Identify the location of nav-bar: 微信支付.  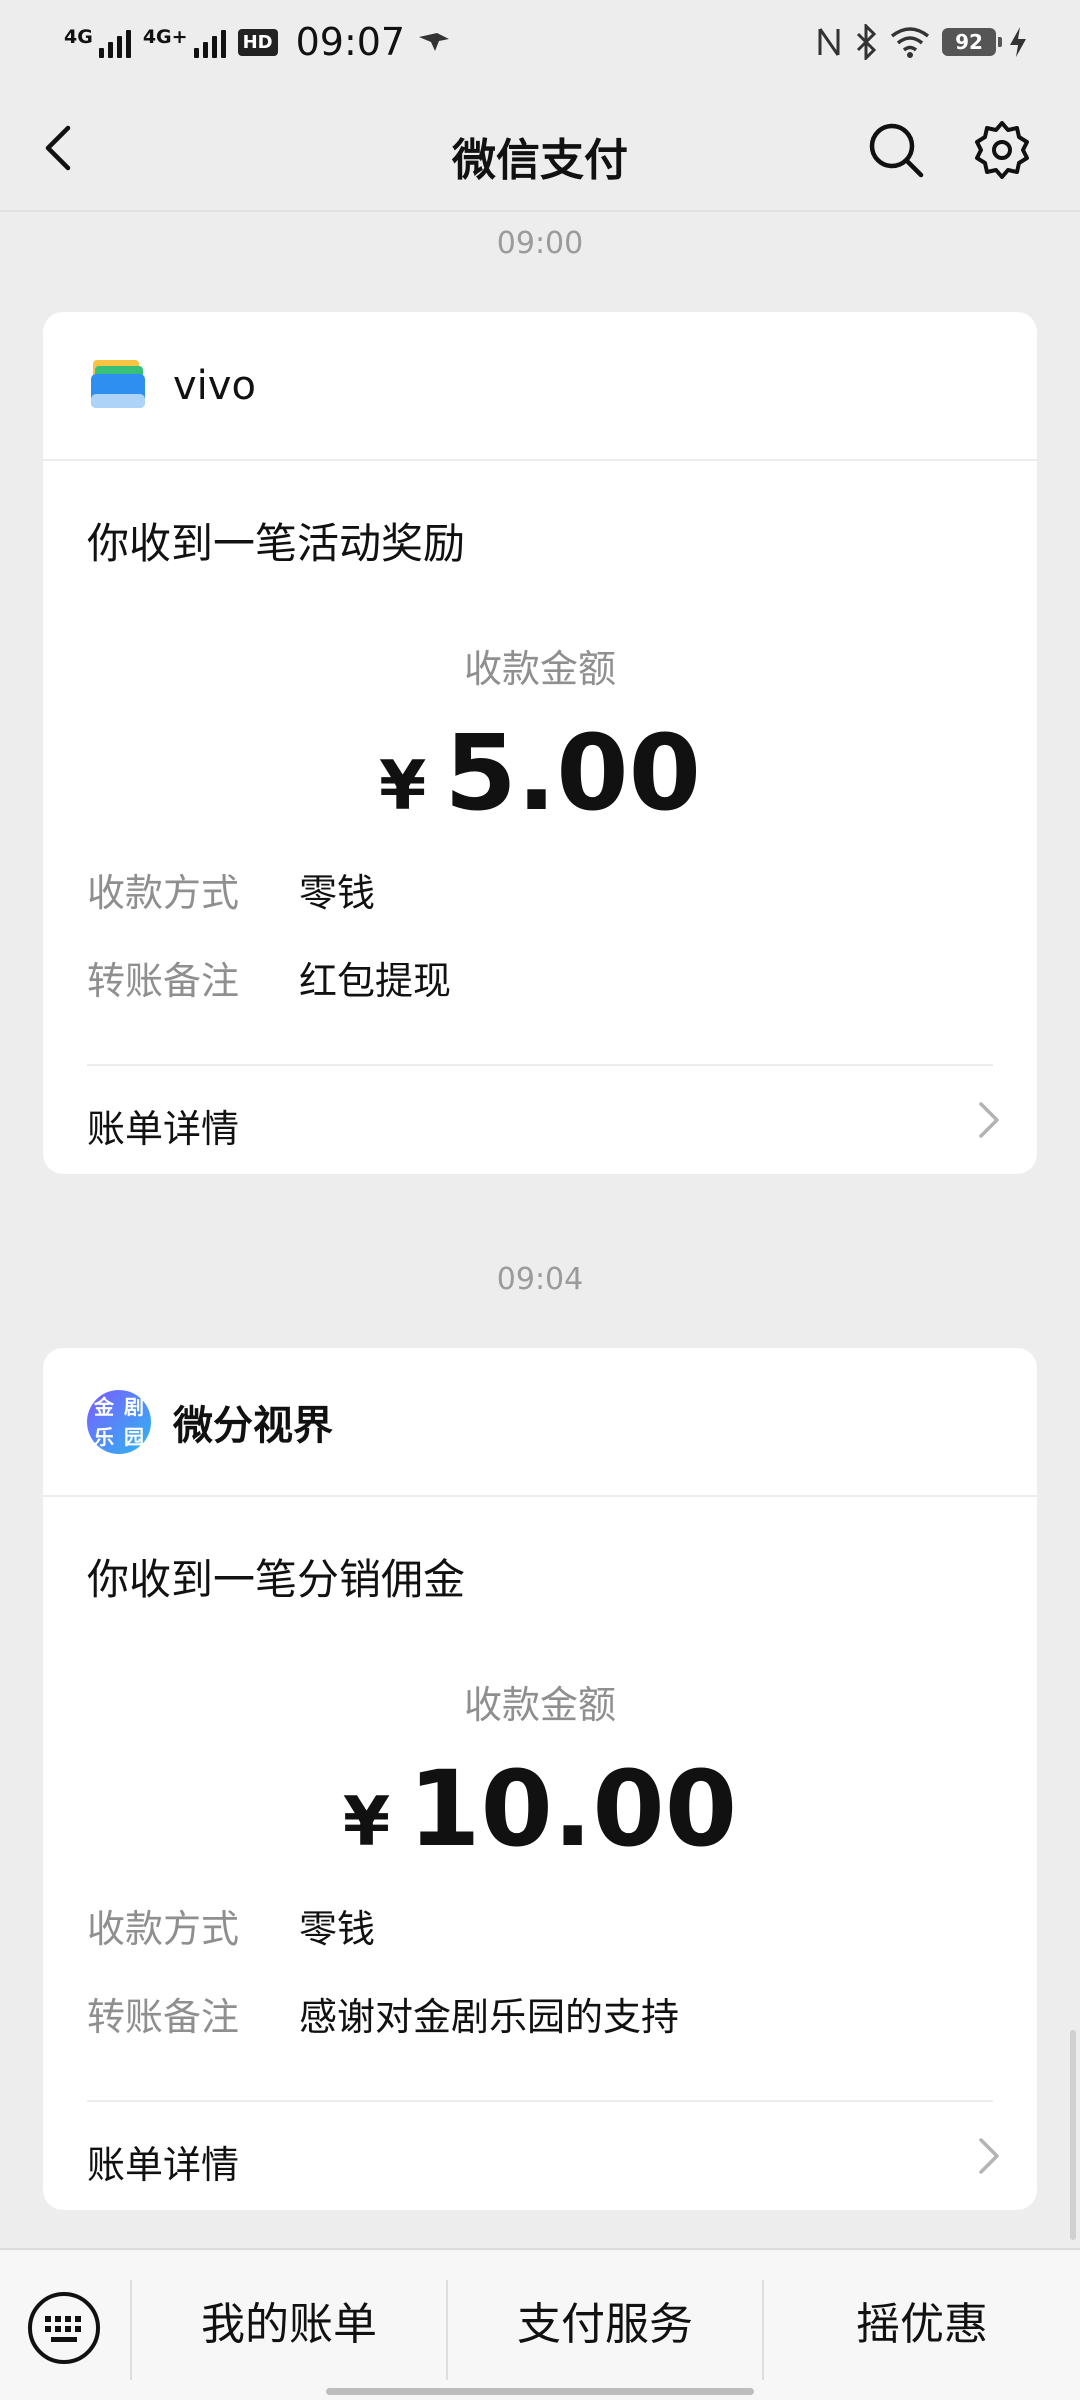
(540, 148).